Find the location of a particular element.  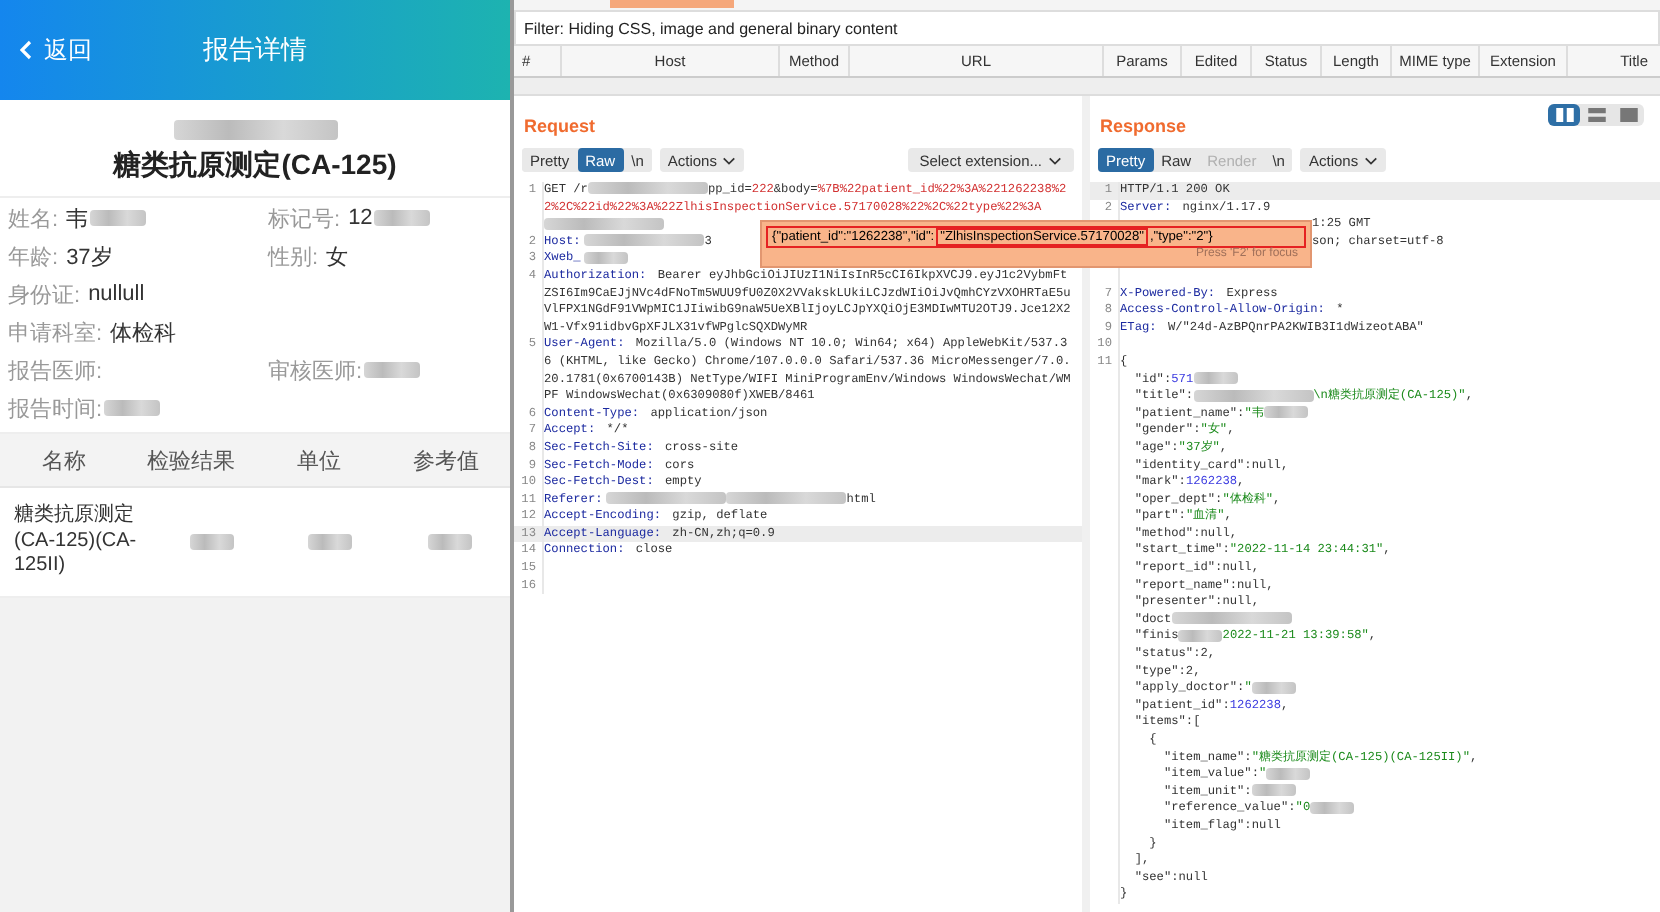

page-title: 报告详情 is located at coordinates (255, 50).